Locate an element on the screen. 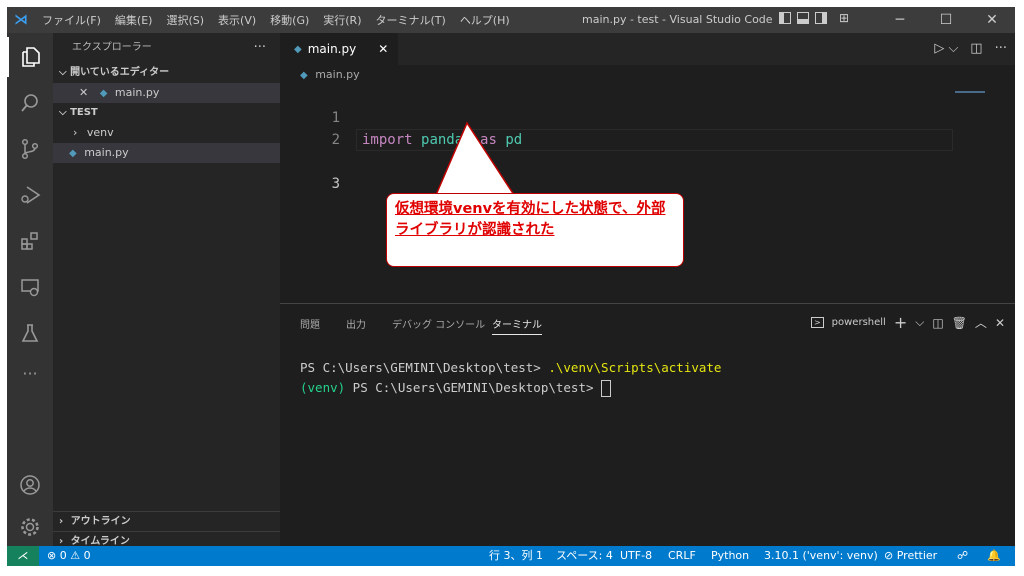 Image resolution: width=1024 pixels, height=576 pixels. callout-box: 仮想環境venvを有効にした状態で、外部ライブラリが認識された is located at coordinates (535, 230).